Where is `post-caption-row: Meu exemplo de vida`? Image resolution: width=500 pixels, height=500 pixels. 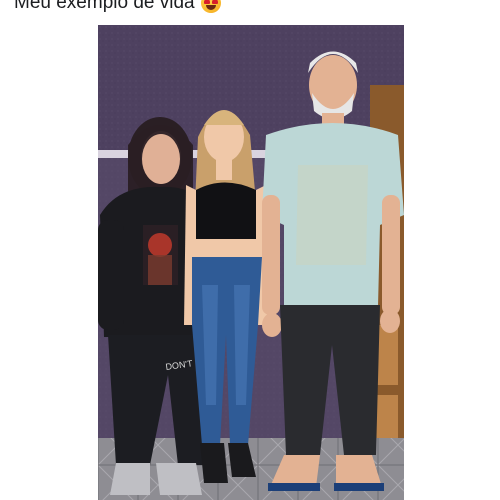 post-caption-row: Meu exemplo de vida is located at coordinates (117, 7).